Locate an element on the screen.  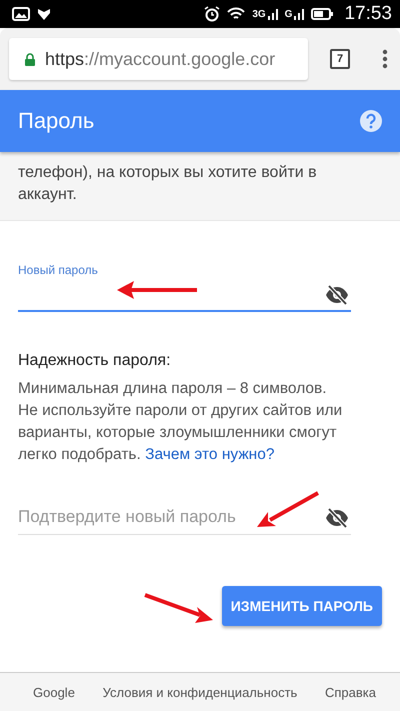
url-text: https://myaccount.google.cor is located at coordinates (160, 59).